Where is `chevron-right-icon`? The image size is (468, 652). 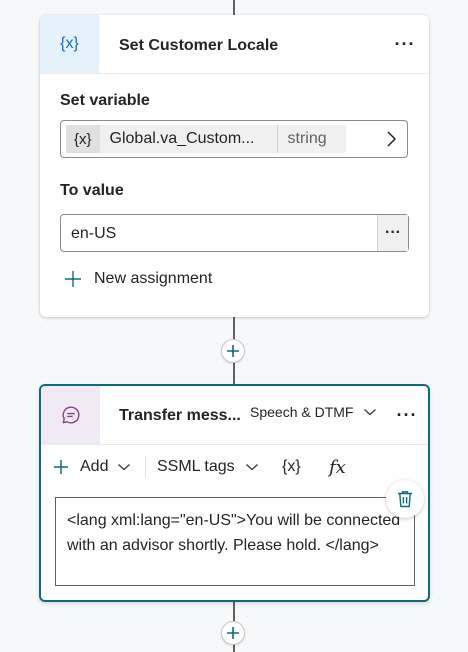
chevron-right-icon is located at coordinates (391, 139).